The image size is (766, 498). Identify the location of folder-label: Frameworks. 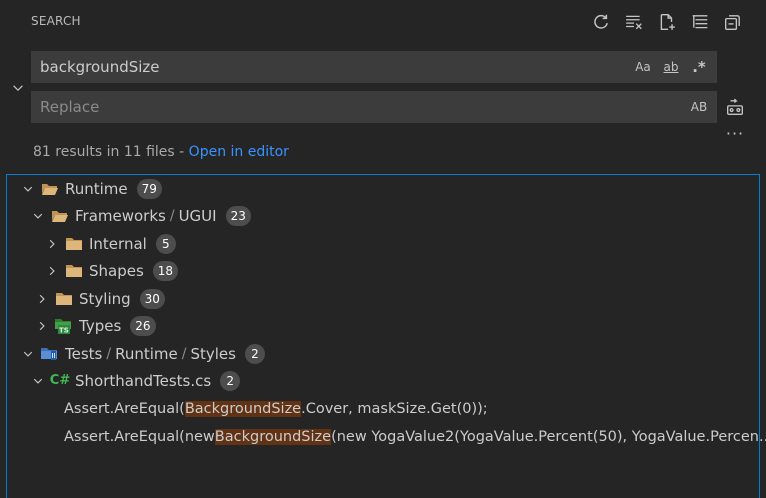
(120, 215).